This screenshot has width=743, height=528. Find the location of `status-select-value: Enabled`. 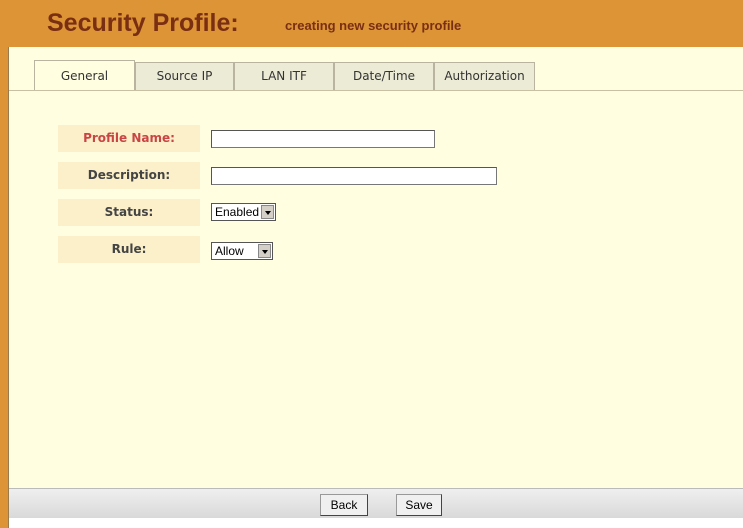

status-select-value: Enabled is located at coordinates (237, 212).